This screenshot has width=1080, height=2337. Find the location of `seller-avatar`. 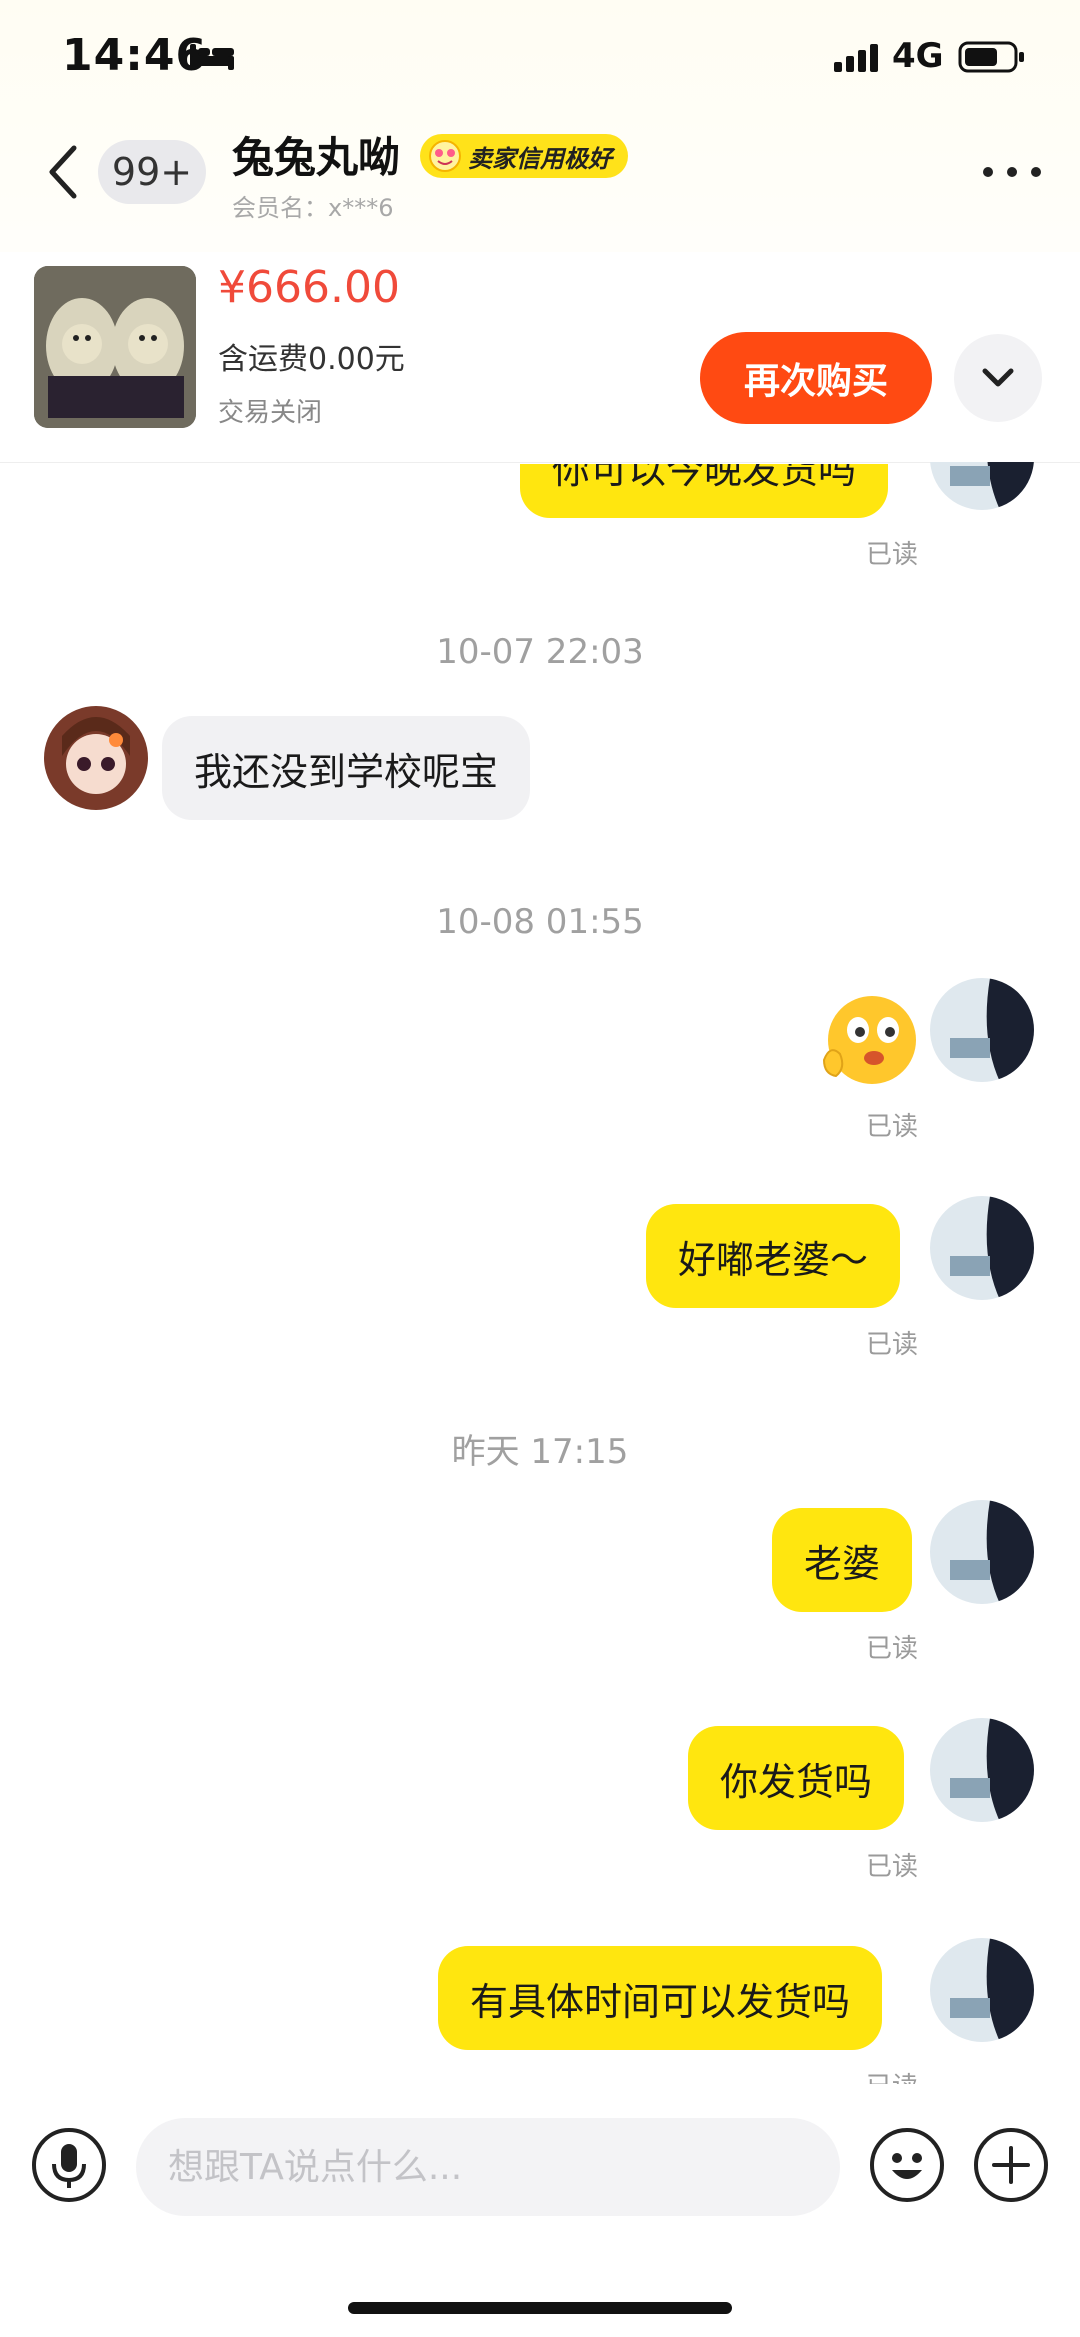

seller-avatar is located at coordinates (96, 758).